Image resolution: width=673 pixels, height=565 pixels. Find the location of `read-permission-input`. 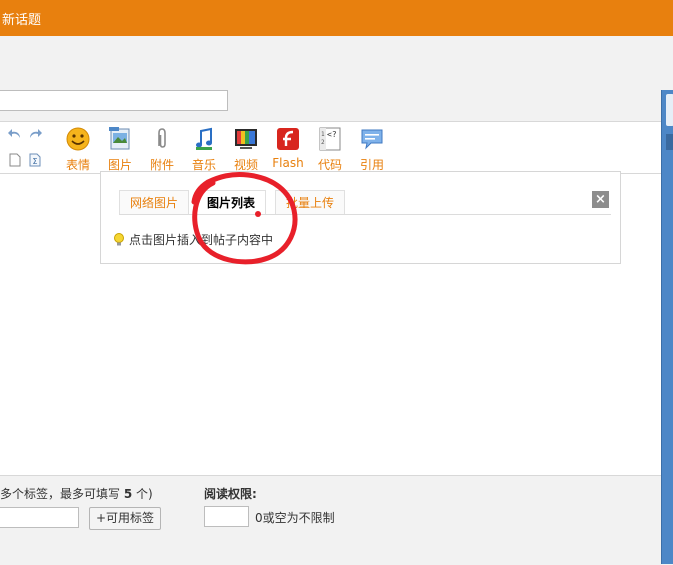

read-permission-input is located at coordinates (226, 516).